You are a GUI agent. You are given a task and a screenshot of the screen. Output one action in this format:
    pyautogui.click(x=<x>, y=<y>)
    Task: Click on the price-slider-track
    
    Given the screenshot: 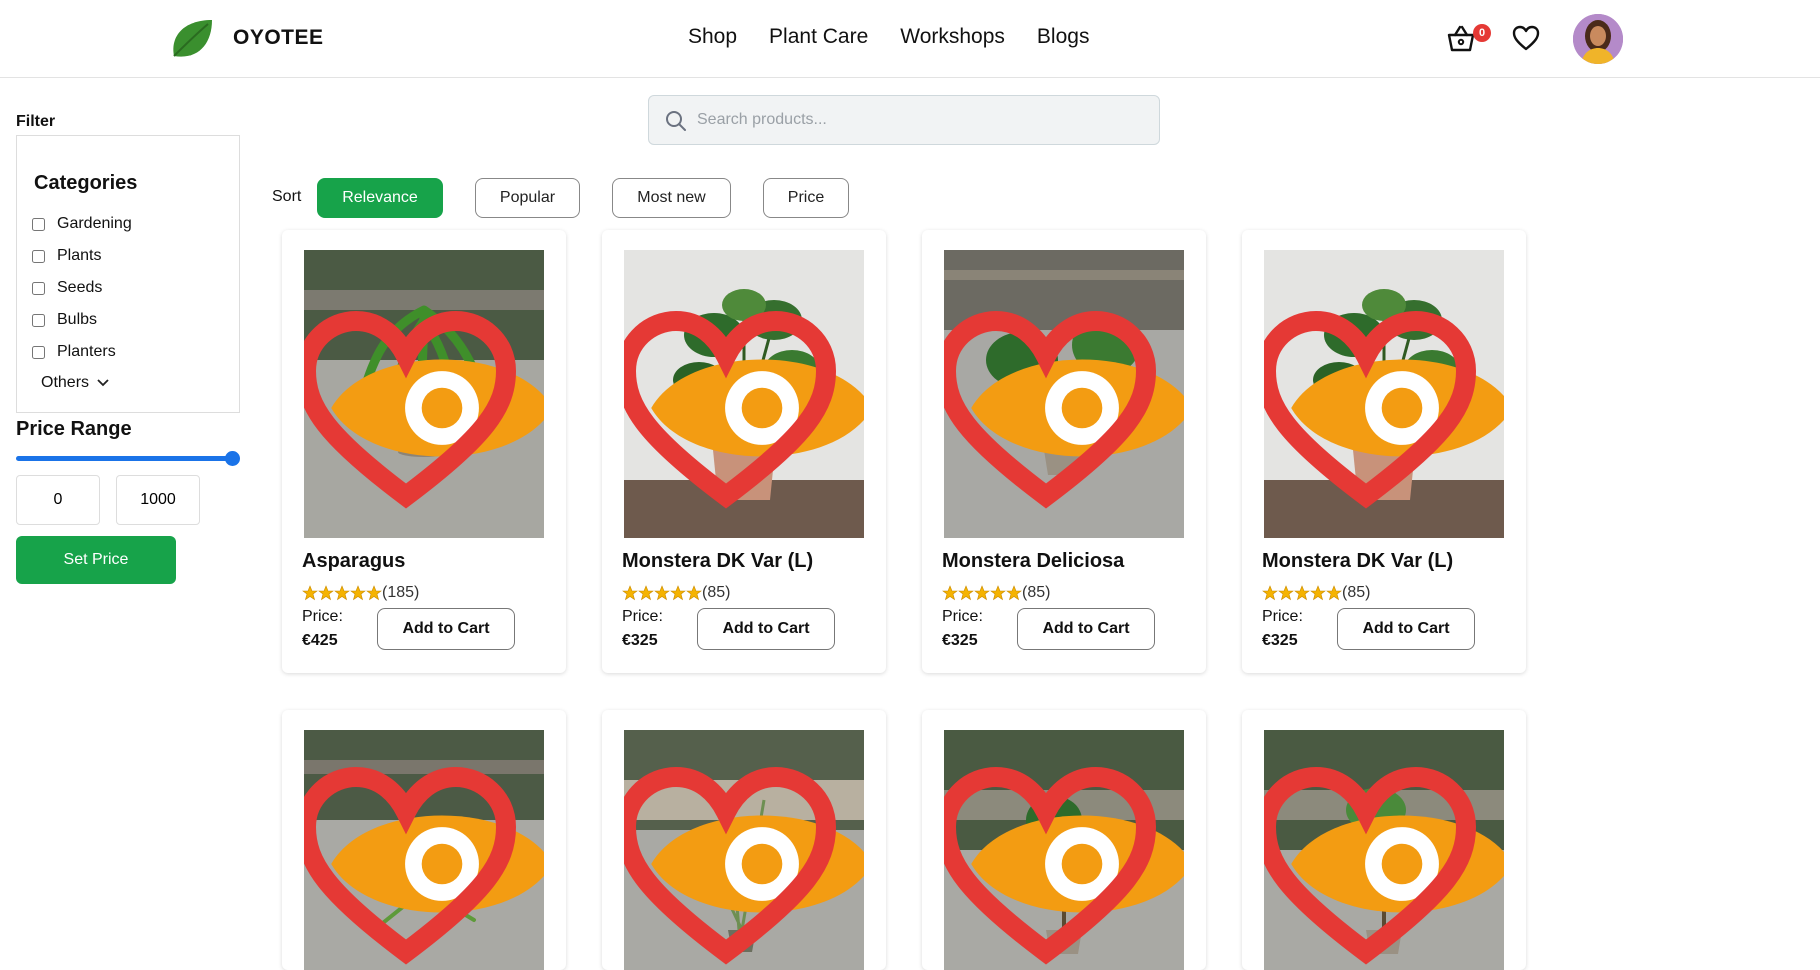 What is the action you would take?
    pyautogui.click(x=127, y=458)
    